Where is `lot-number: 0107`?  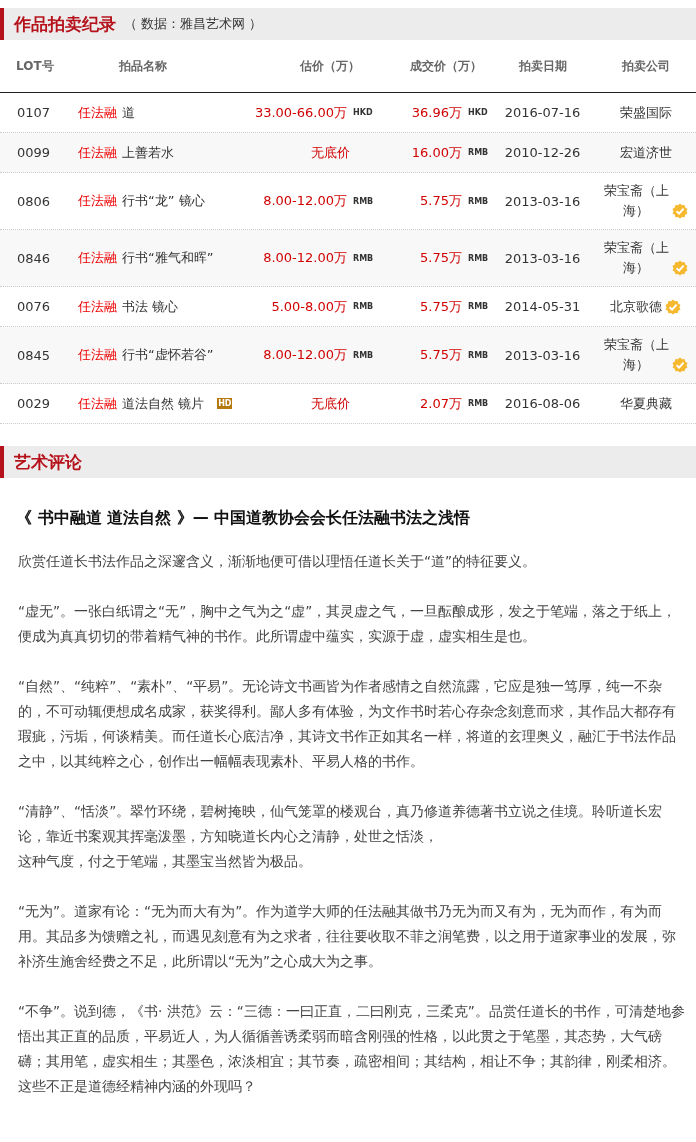 lot-number: 0107 is located at coordinates (34, 112).